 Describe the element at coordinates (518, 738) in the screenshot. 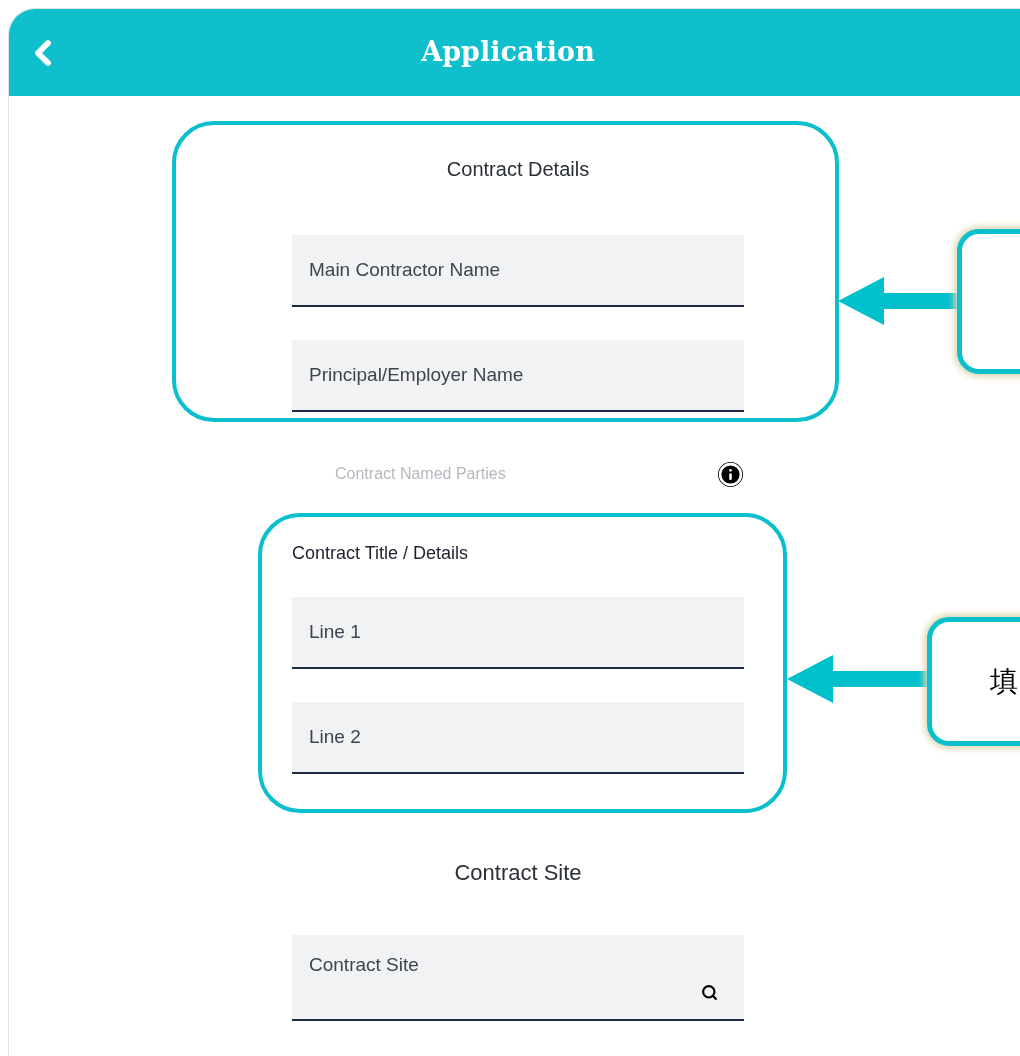

I see `input-field: Line 2` at that location.